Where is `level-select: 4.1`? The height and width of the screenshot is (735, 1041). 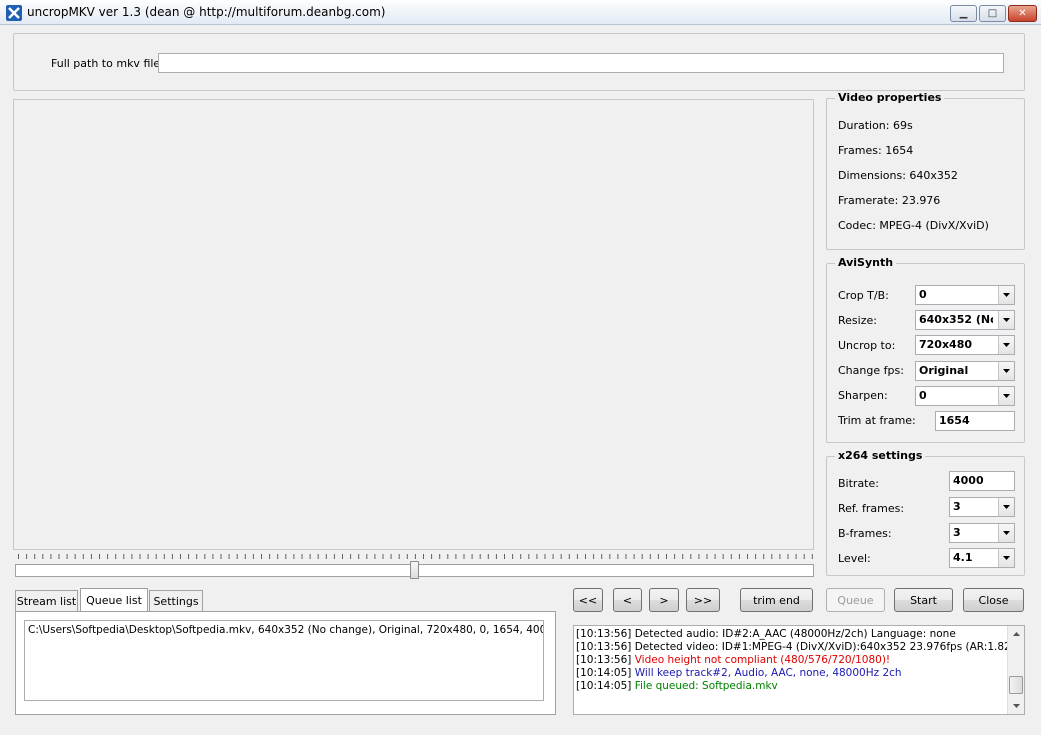 level-select: 4.1 is located at coordinates (982, 558).